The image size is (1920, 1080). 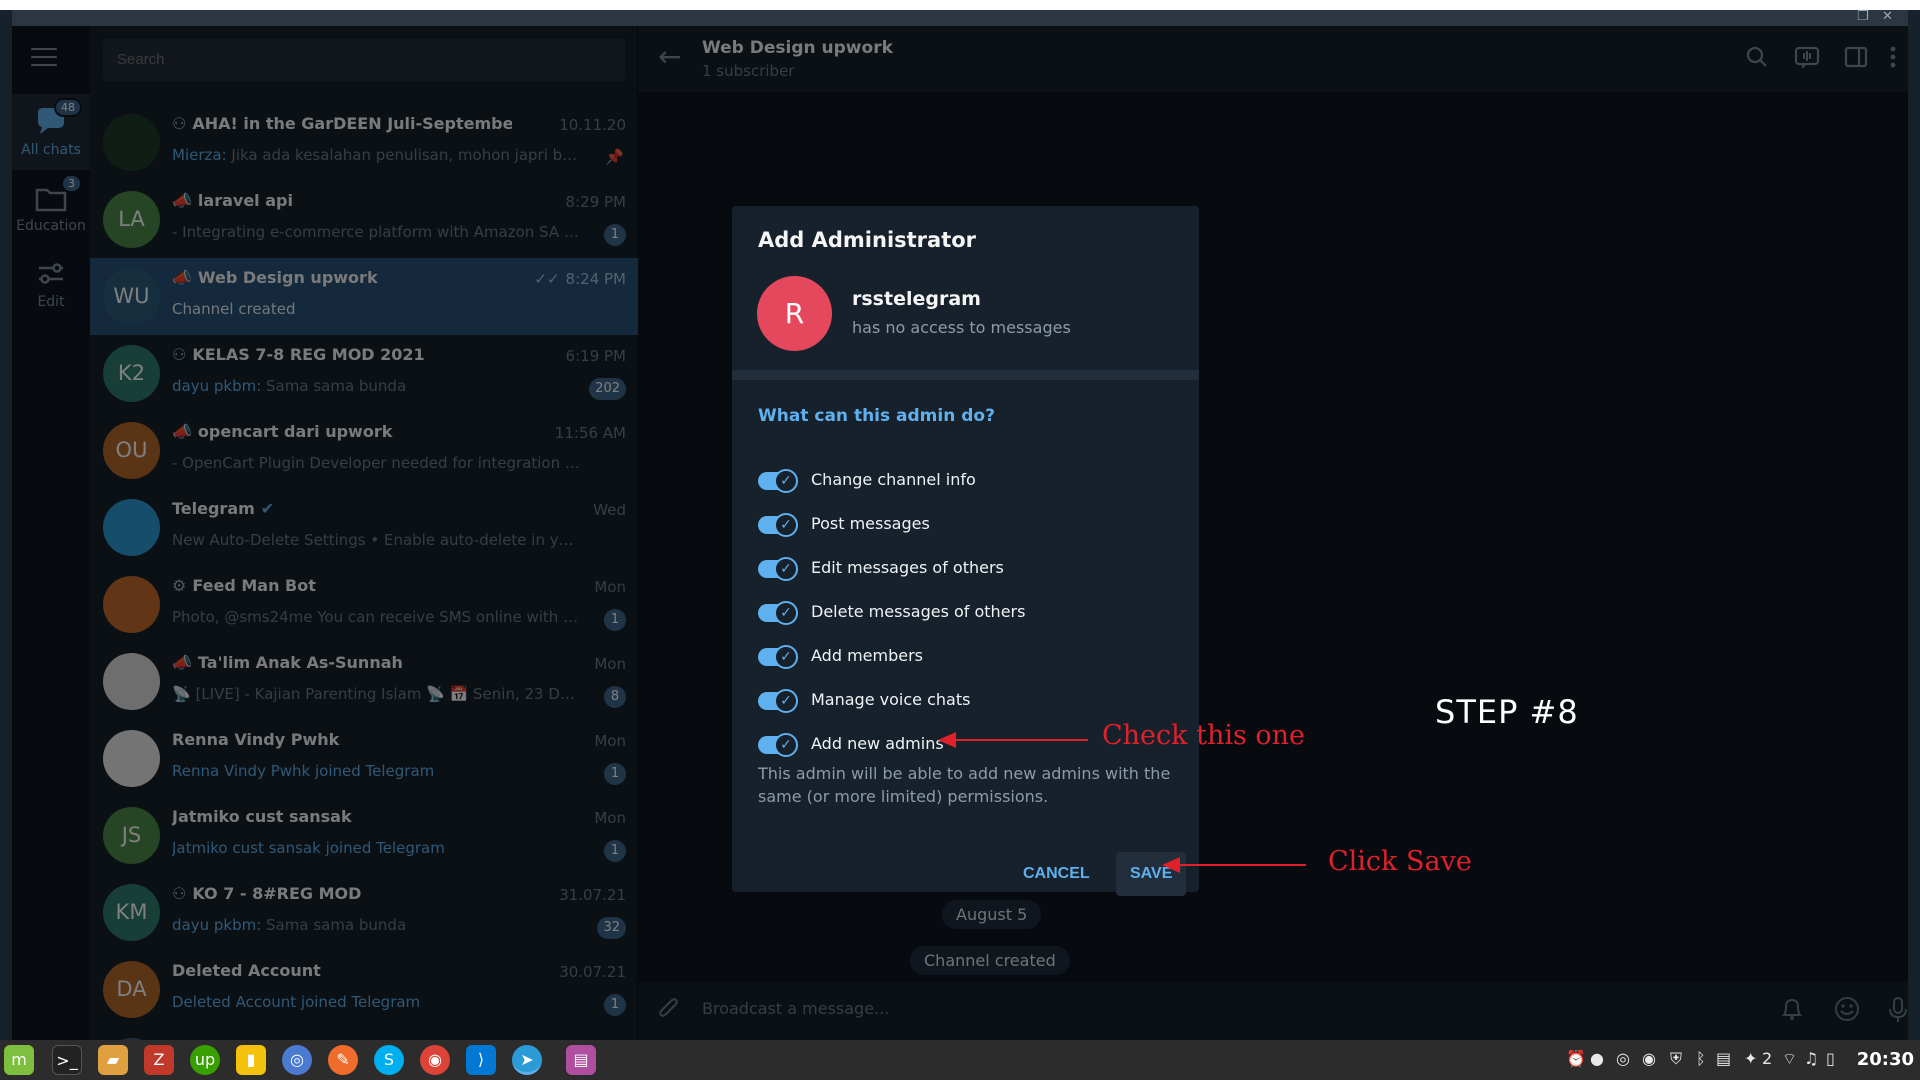 What do you see at coordinates (159, 1060) in the screenshot?
I see `filezilla-icon: Z` at bounding box center [159, 1060].